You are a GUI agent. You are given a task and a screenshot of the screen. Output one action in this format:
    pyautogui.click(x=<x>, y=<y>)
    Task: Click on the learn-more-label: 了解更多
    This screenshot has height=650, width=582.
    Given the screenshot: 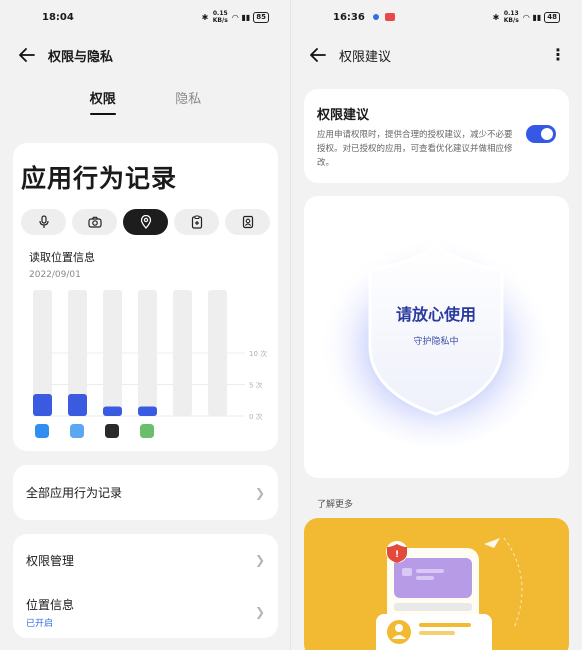 What is the action you would take?
    pyautogui.click(x=335, y=505)
    